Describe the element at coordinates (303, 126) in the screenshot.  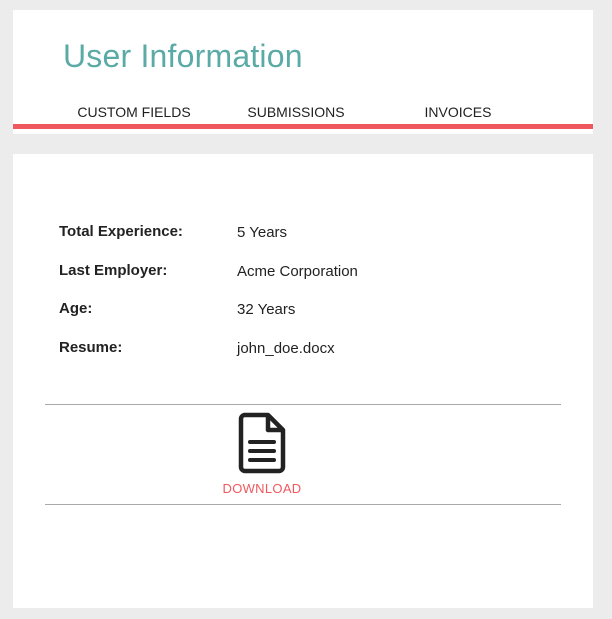
I see `tab-underline` at that location.